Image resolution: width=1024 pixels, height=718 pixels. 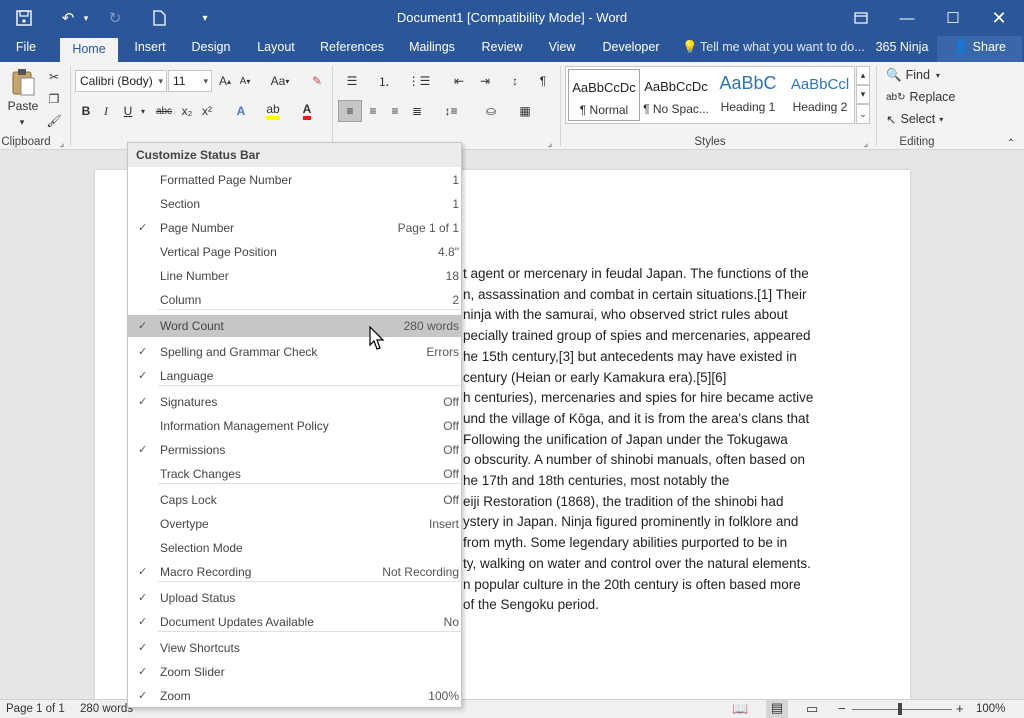 What do you see at coordinates (26, 49) in the screenshot?
I see `tab-file: File` at bounding box center [26, 49].